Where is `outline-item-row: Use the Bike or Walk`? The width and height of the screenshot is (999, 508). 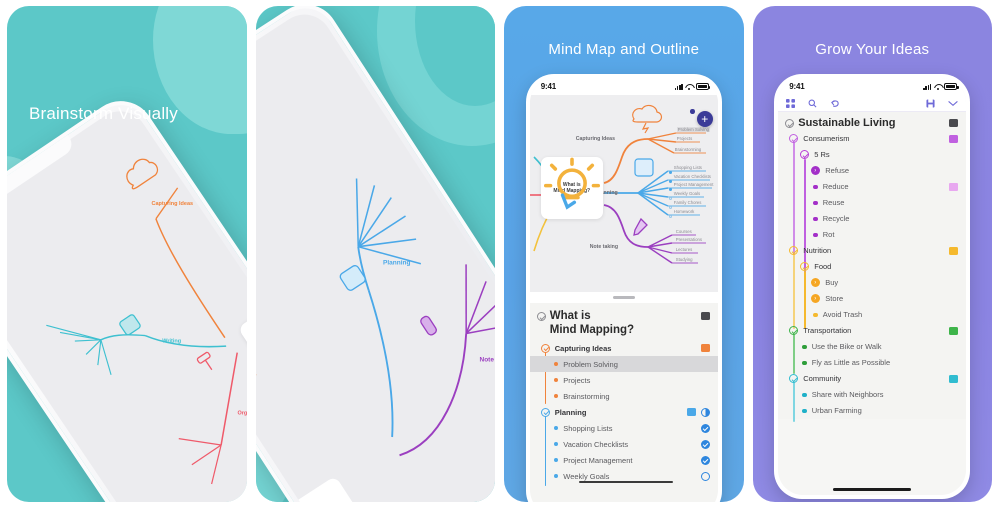 outline-item-row: Use the Bike or Walk is located at coordinates (872, 347).